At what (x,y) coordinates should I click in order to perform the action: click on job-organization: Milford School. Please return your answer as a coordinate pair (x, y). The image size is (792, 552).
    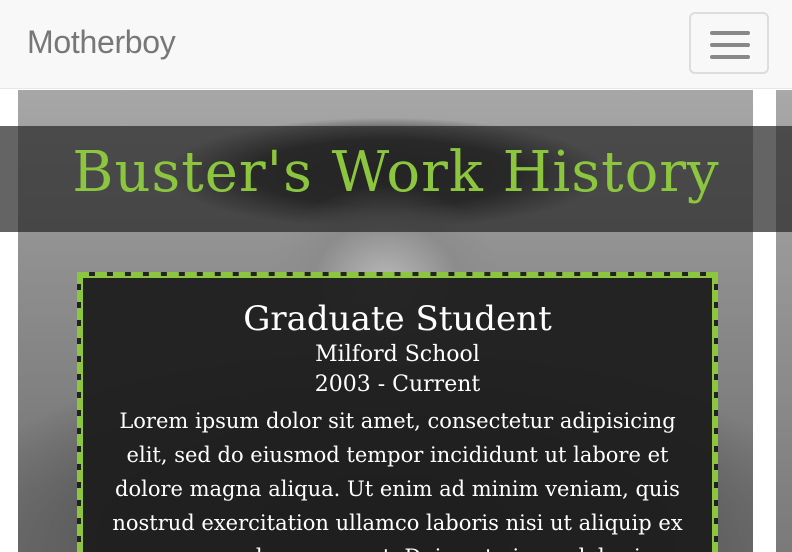
    Looking at the image, I should click on (397, 354).